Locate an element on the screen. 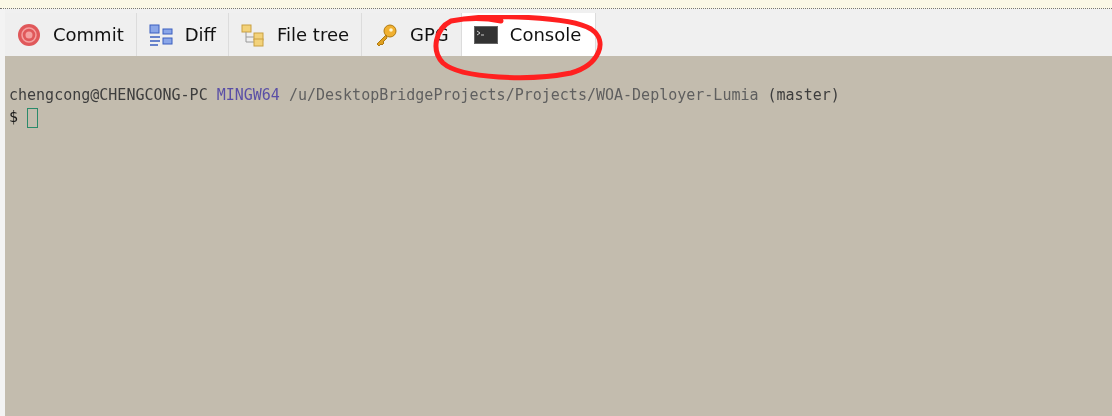 The width and height of the screenshot is (1112, 416). prompt-sign: $ is located at coordinates (14, 117).